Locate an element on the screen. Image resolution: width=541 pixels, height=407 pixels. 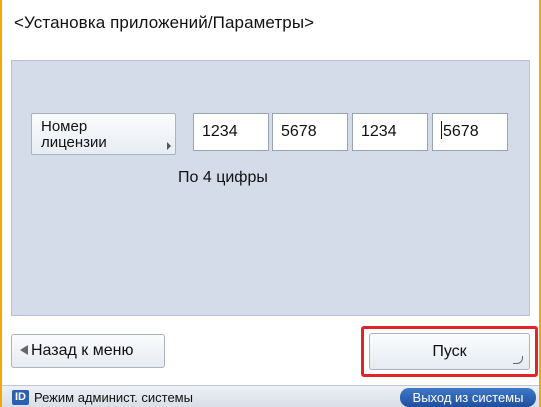
back-to-menu-label: Назад к меню is located at coordinates (82, 350).